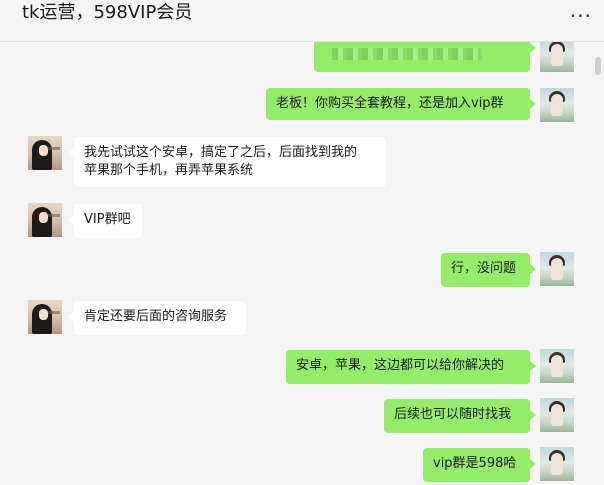 This screenshot has height=485, width=604. What do you see at coordinates (598, 263) in the screenshot?
I see `scrollbar-track` at bounding box center [598, 263].